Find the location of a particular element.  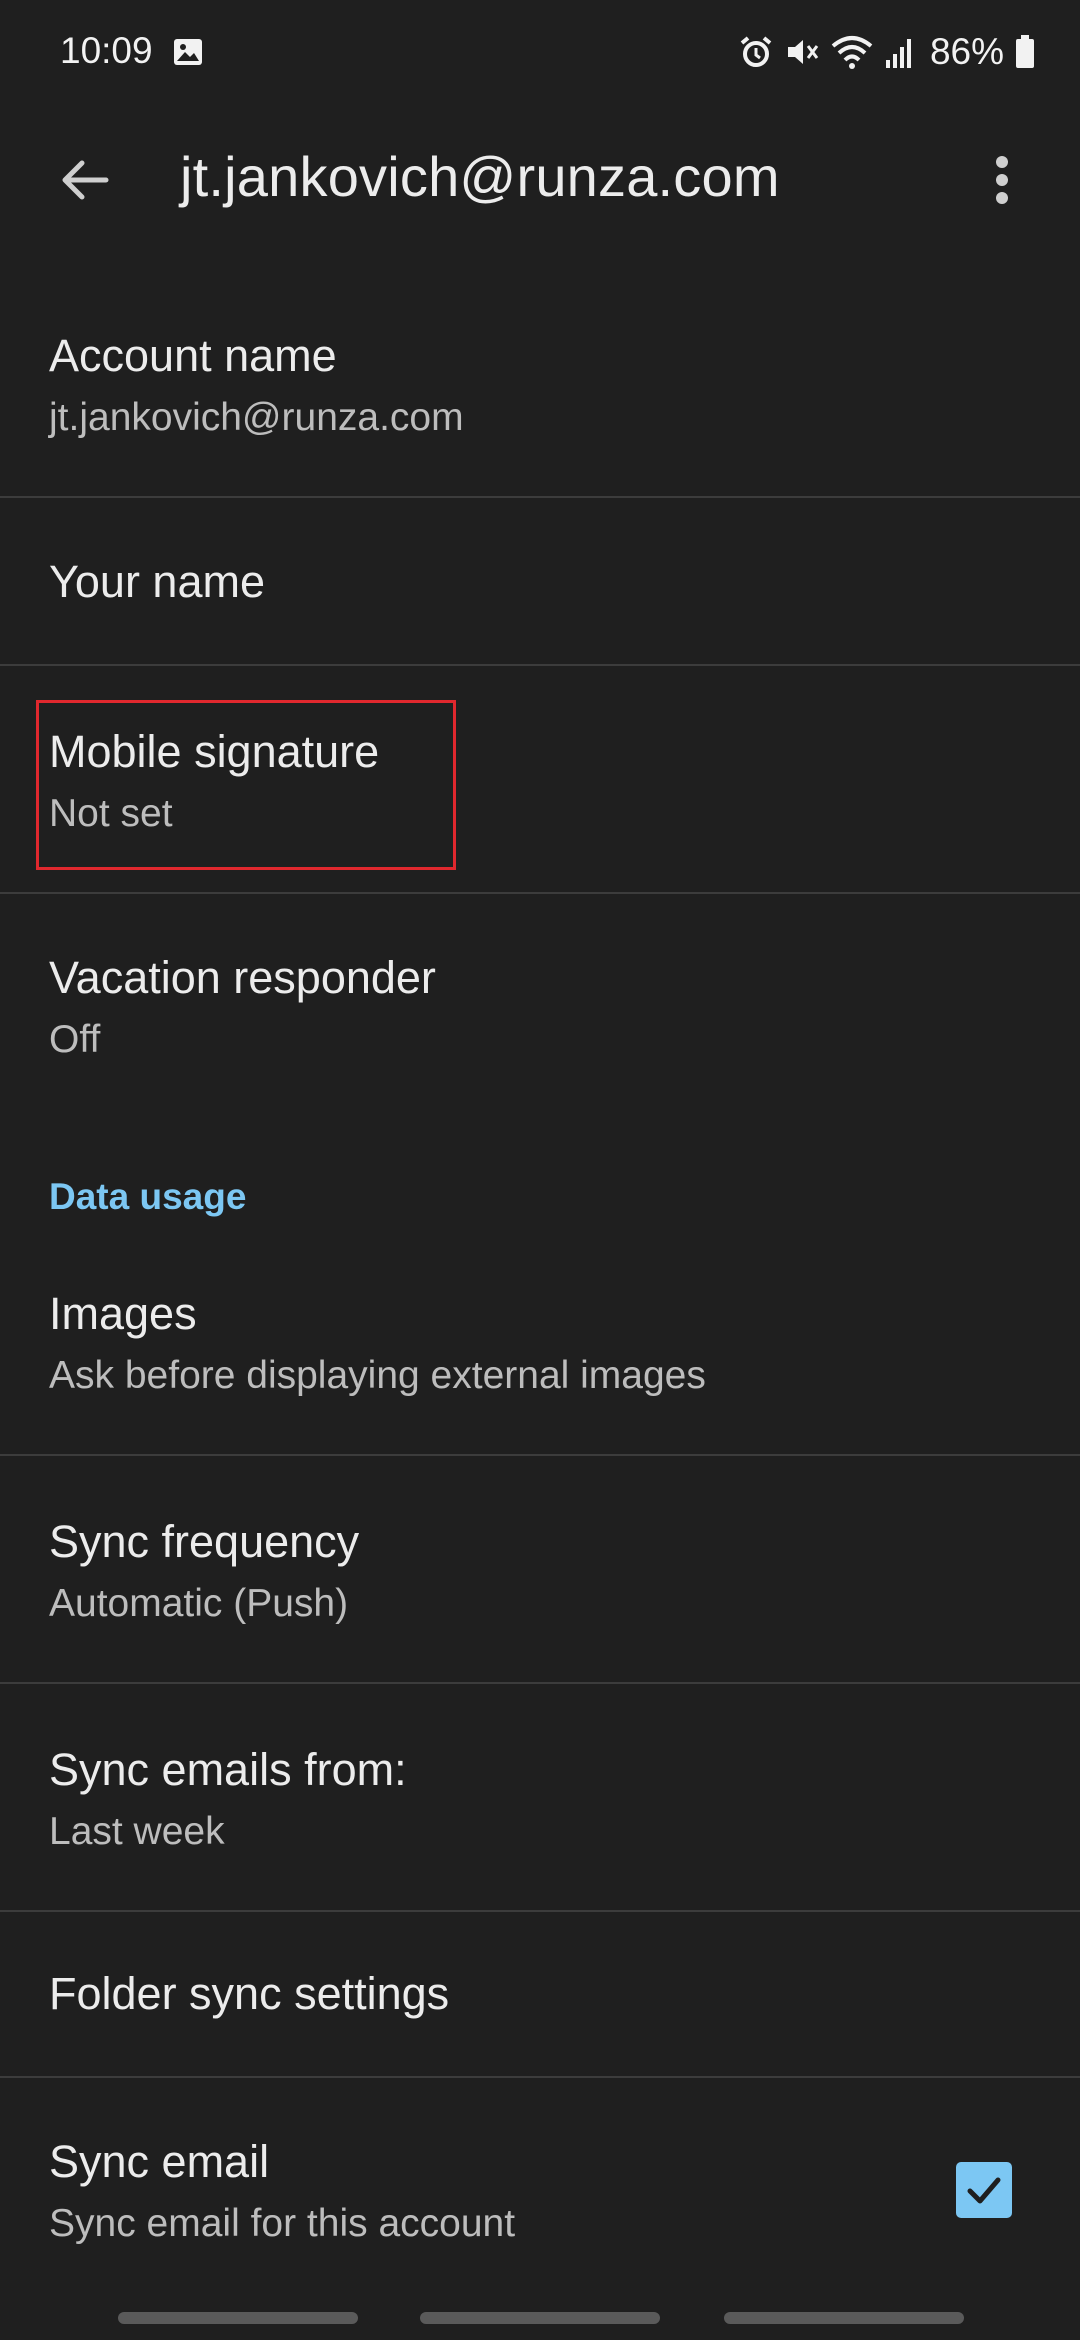

gallery-notification-icon is located at coordinates (188, 52).